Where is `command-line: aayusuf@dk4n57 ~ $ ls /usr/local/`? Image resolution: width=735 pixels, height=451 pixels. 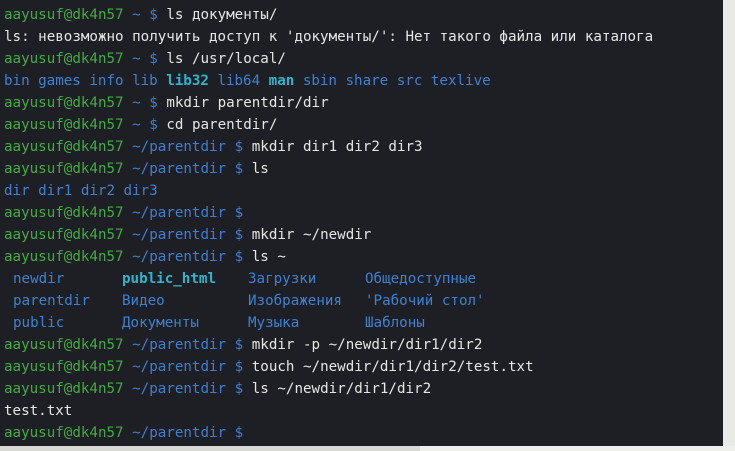 command-line: aayusuf@dk4n57 ~ $ ls /usr/local/ is located at coordinates (363, 59).